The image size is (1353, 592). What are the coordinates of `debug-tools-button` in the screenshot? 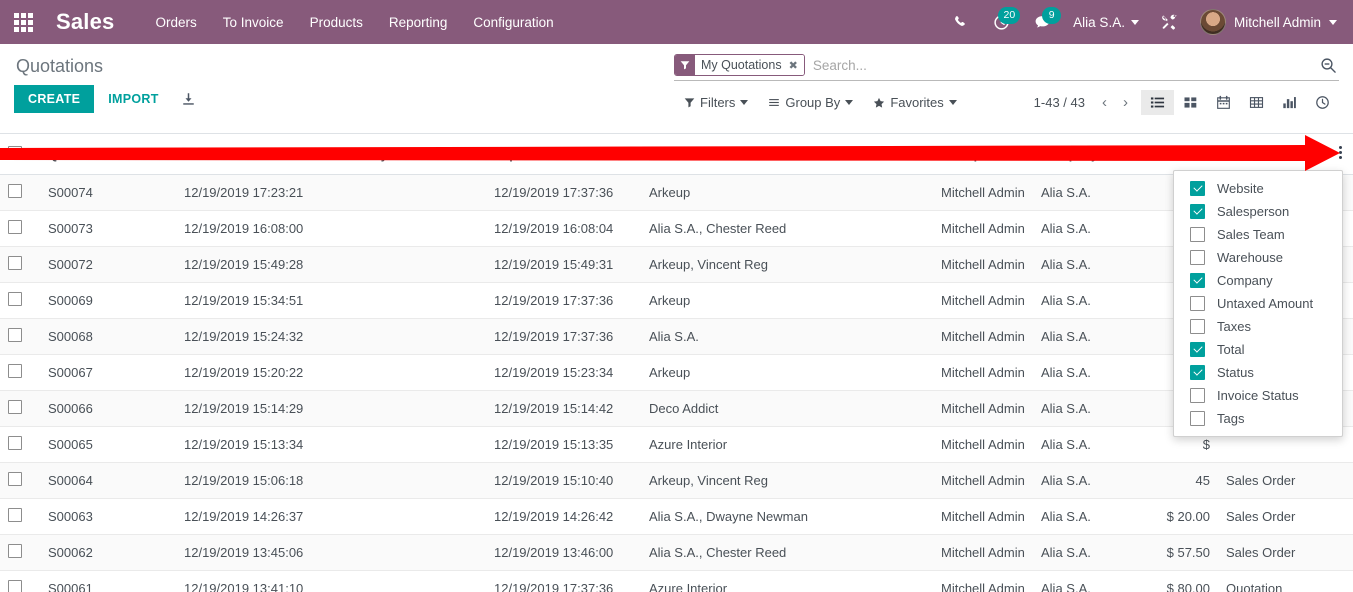 It's located at (1169, 22).